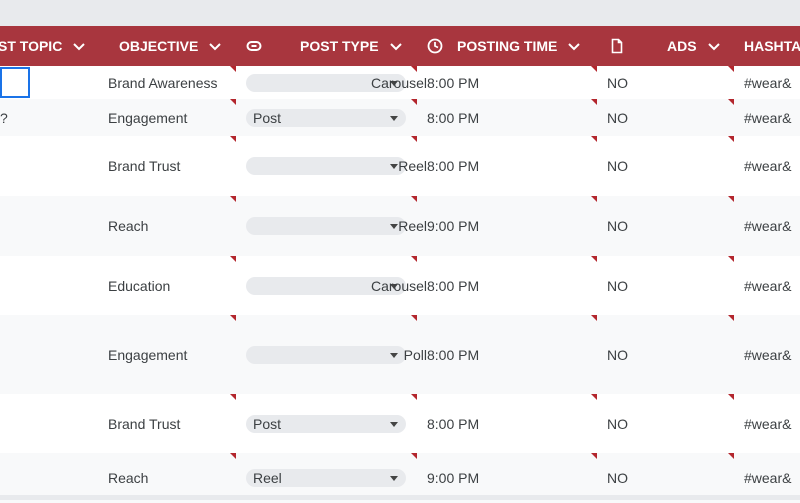  Describe the element at coordinates (400, 497) in the screenshot. I see `bottom-edge` at that location.